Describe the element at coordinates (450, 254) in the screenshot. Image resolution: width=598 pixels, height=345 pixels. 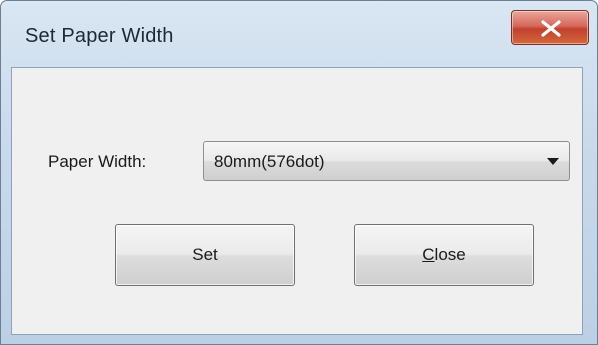
I see `close-button-label-rest: lose` at that location.